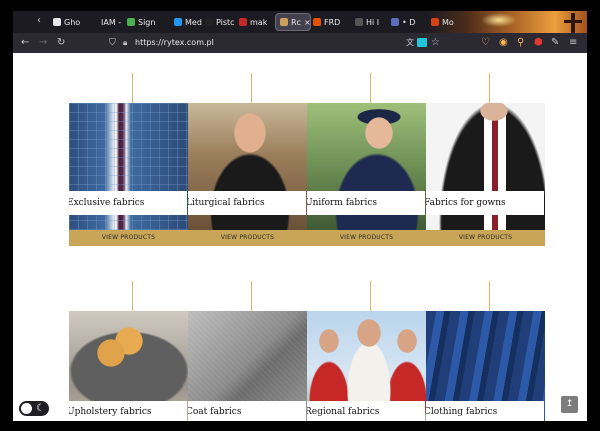 The height and width of the screenshot is (431, 600). I want to click on category-label: Liturgical fabrics, so click(247, 203).